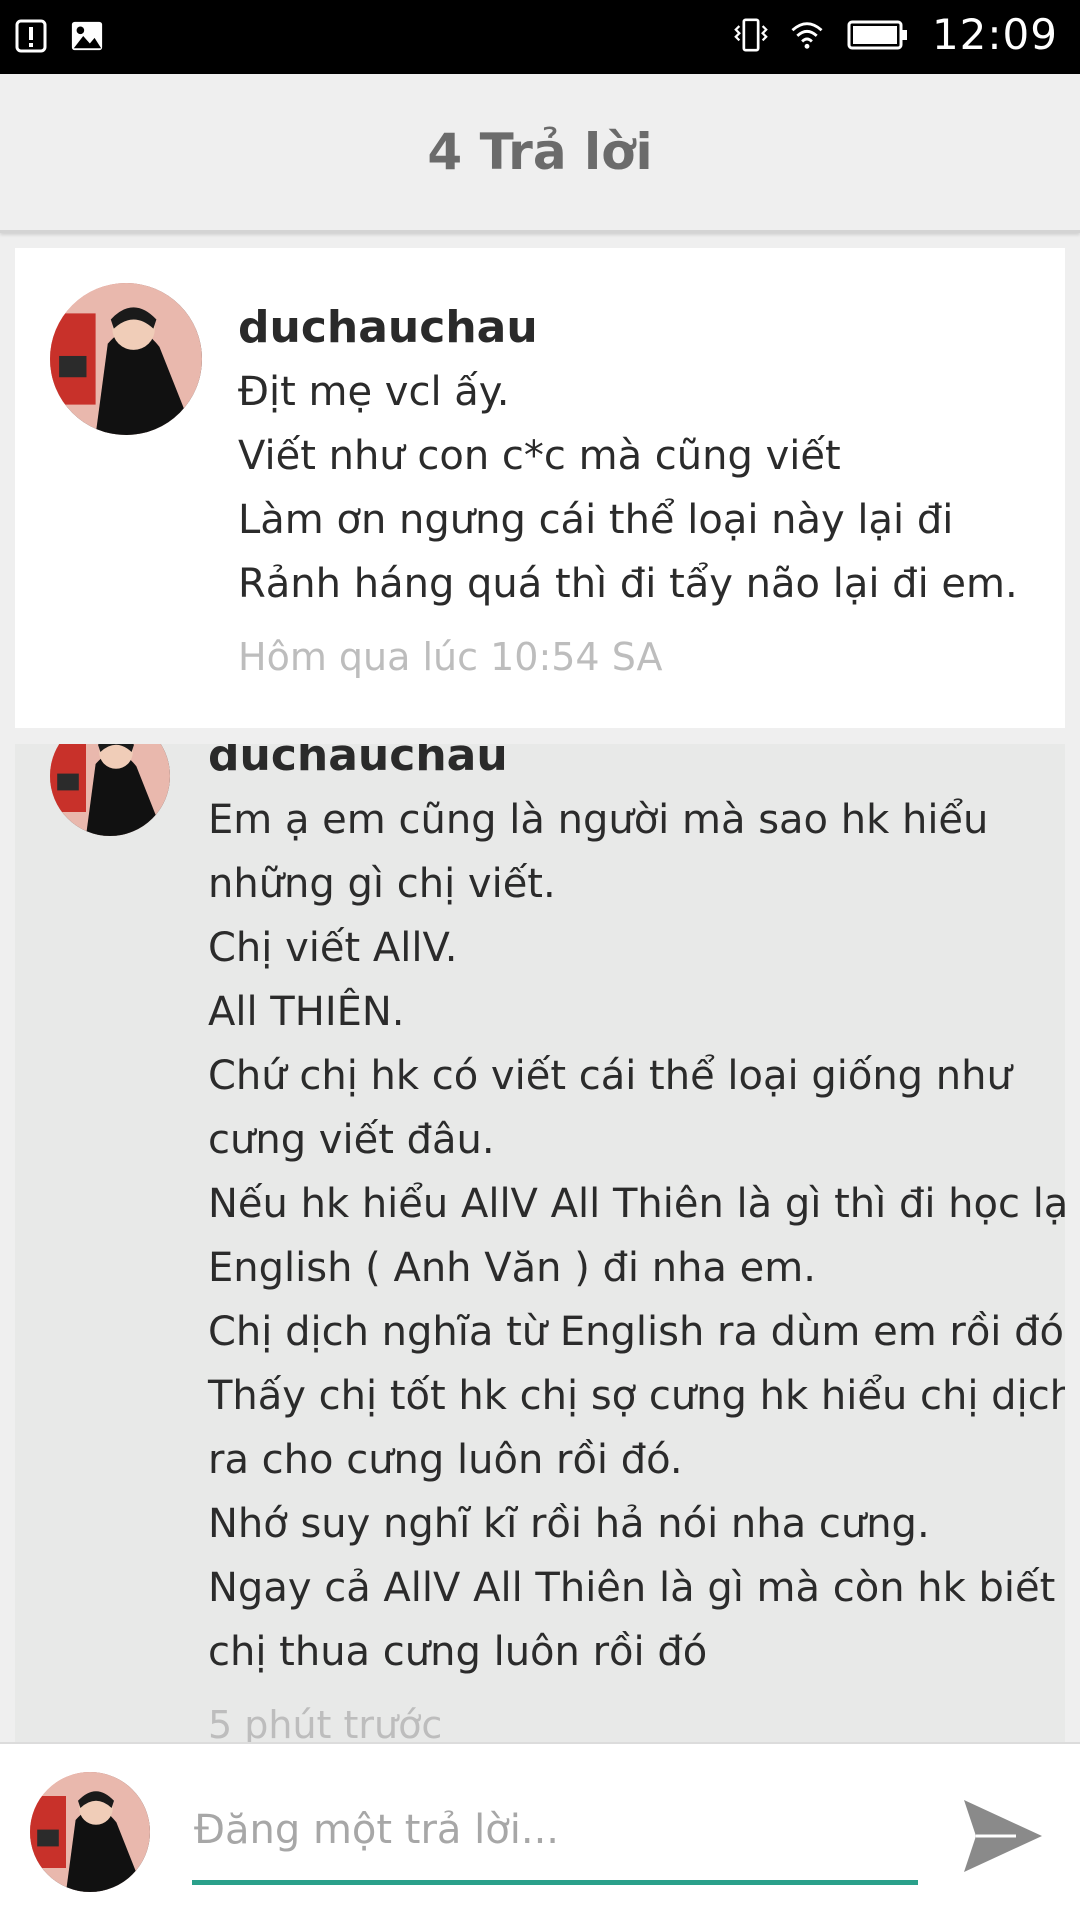  What do you see at coordinates (539, 456) in the screenshot?
I see `comment-text-line: Viết như con c*c mà cũng viết` at bounding box center [539, 456].